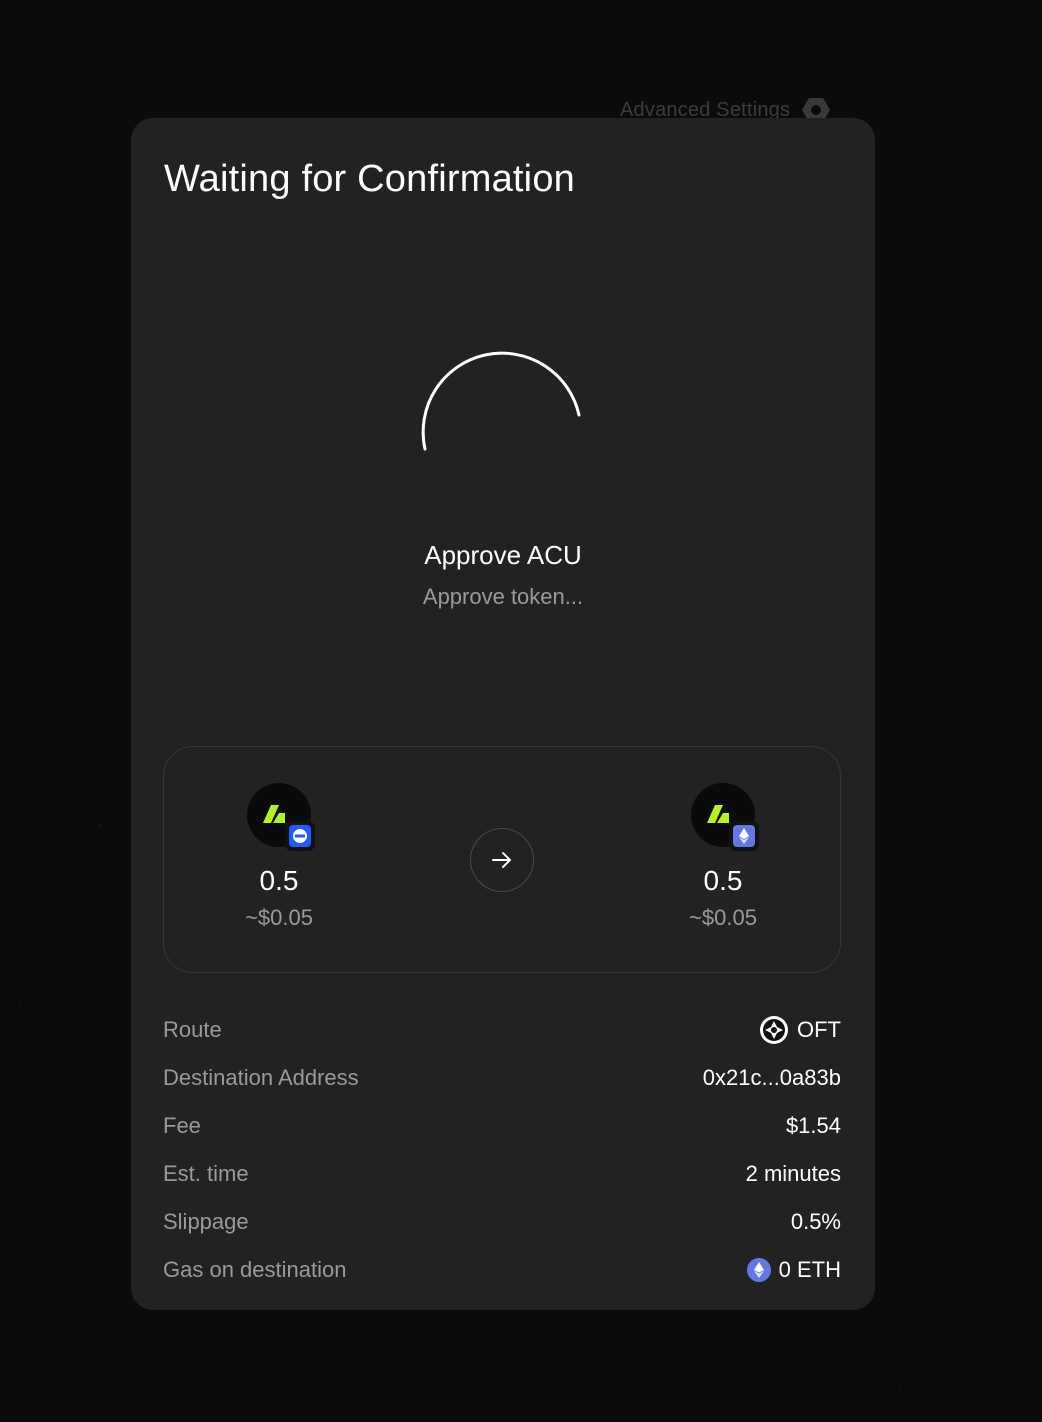 The height and width of the screenshot is (1422, 1042). Describe the element at coordinates (502, 1174) in the screenshot. I see `detail-row-est-time: Est. time 2 minutes` at that location.